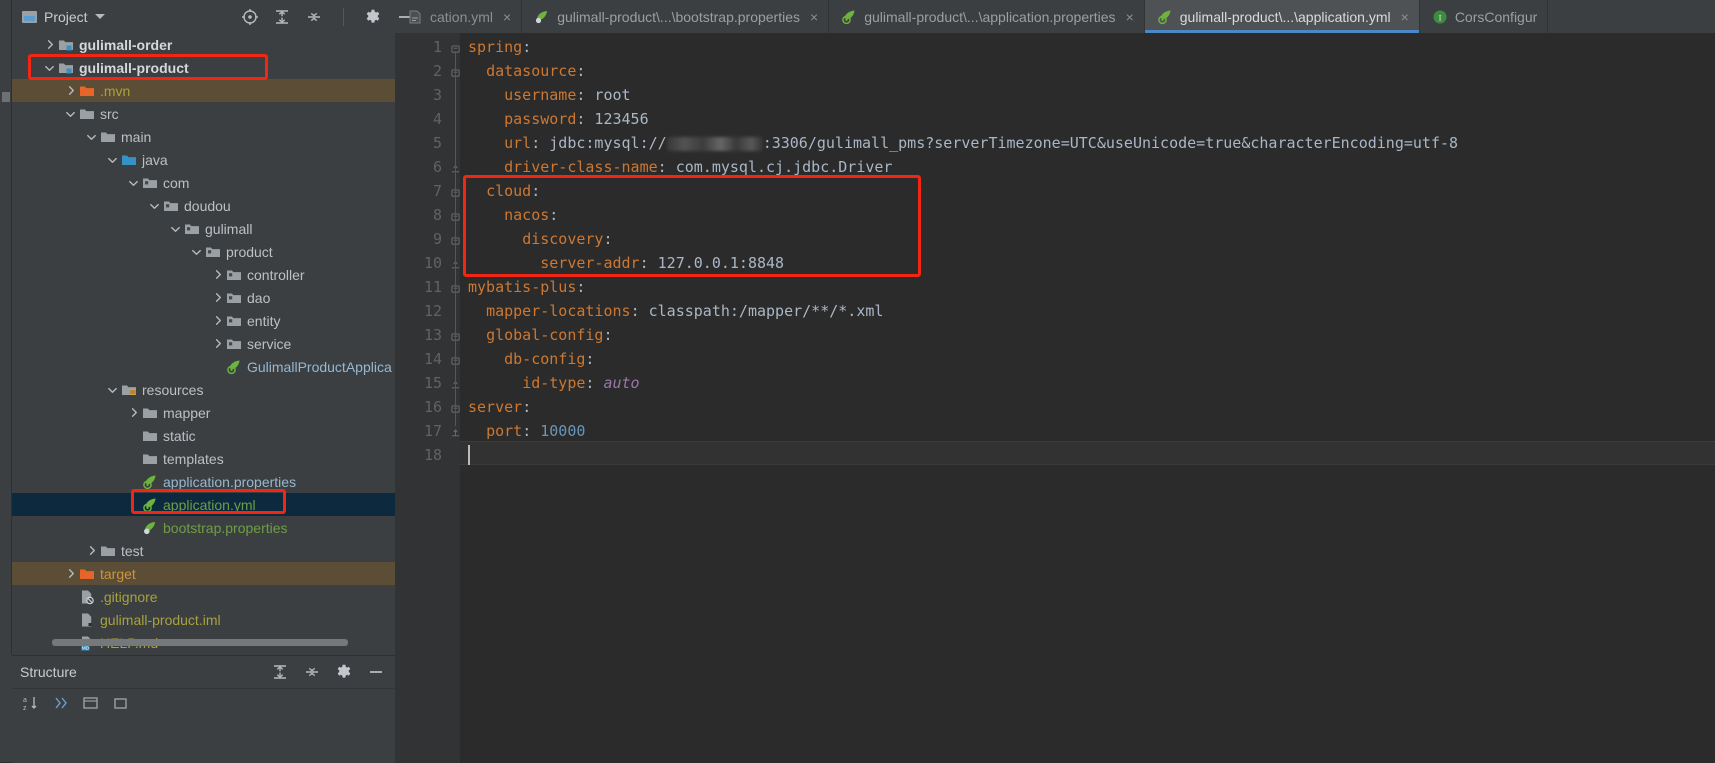 This screenshot has width=1715, height=763. Describe the element at coordinates (203, 389) in the screenshot. I see `tree-node-resources: resources` at that location.